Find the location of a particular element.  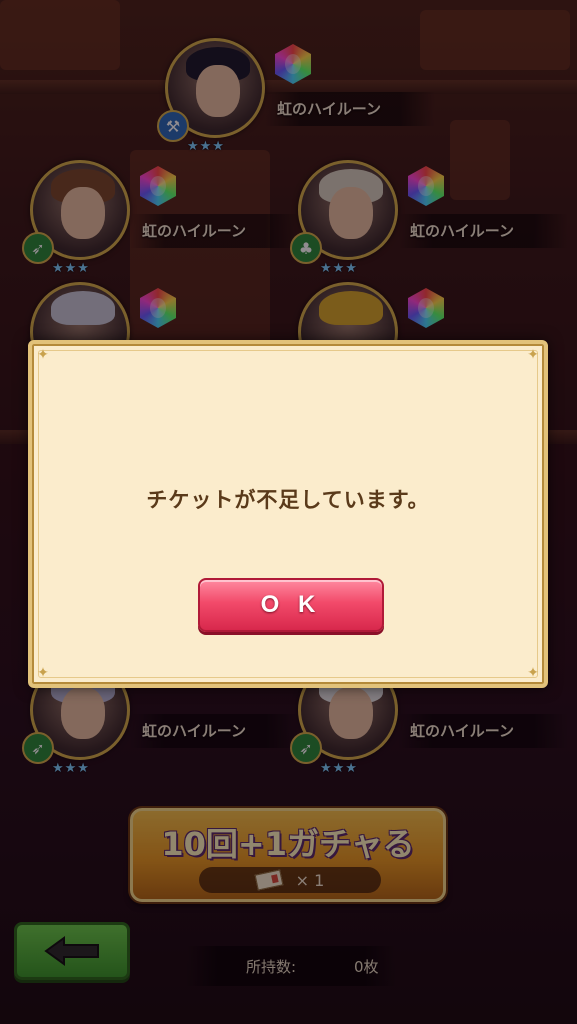

ok-button: O K is located at coordinates (291, 605).